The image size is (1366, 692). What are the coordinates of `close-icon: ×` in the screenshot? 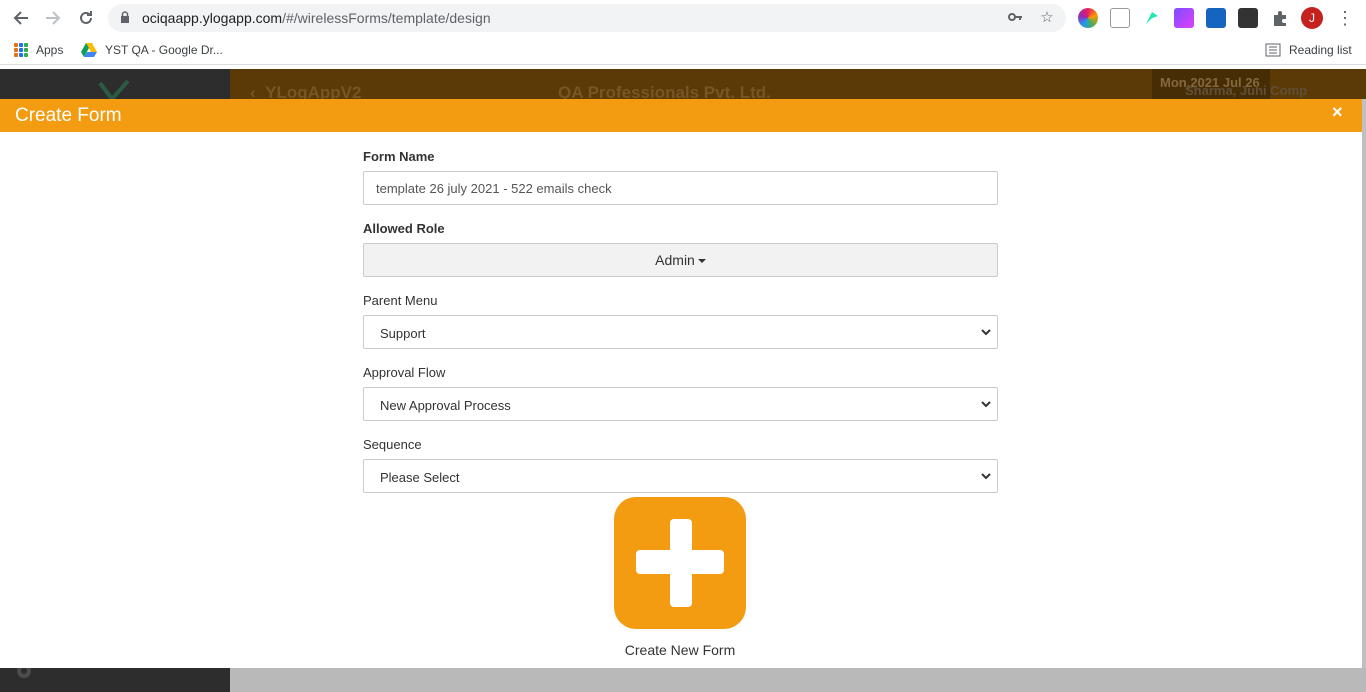 It's located at (1337, 112).